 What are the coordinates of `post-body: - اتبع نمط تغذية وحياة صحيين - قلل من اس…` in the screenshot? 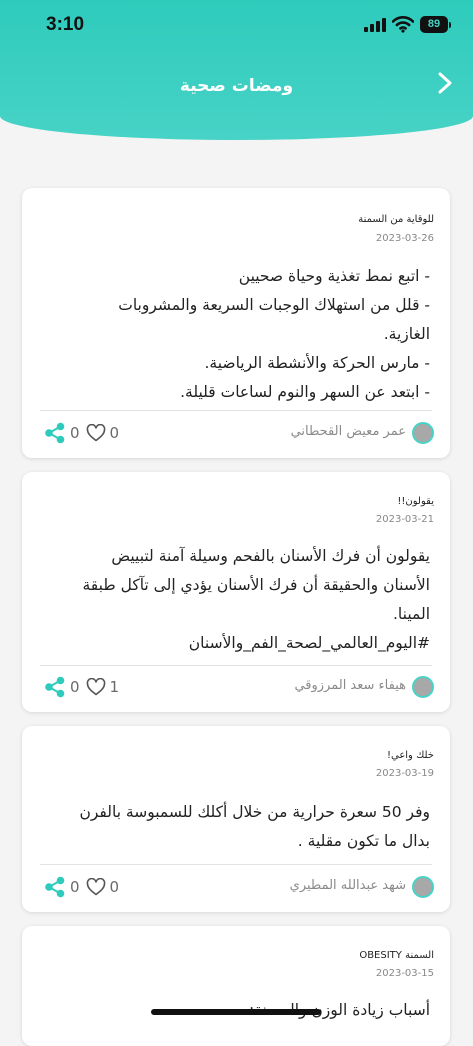 It's located at (235, 334).